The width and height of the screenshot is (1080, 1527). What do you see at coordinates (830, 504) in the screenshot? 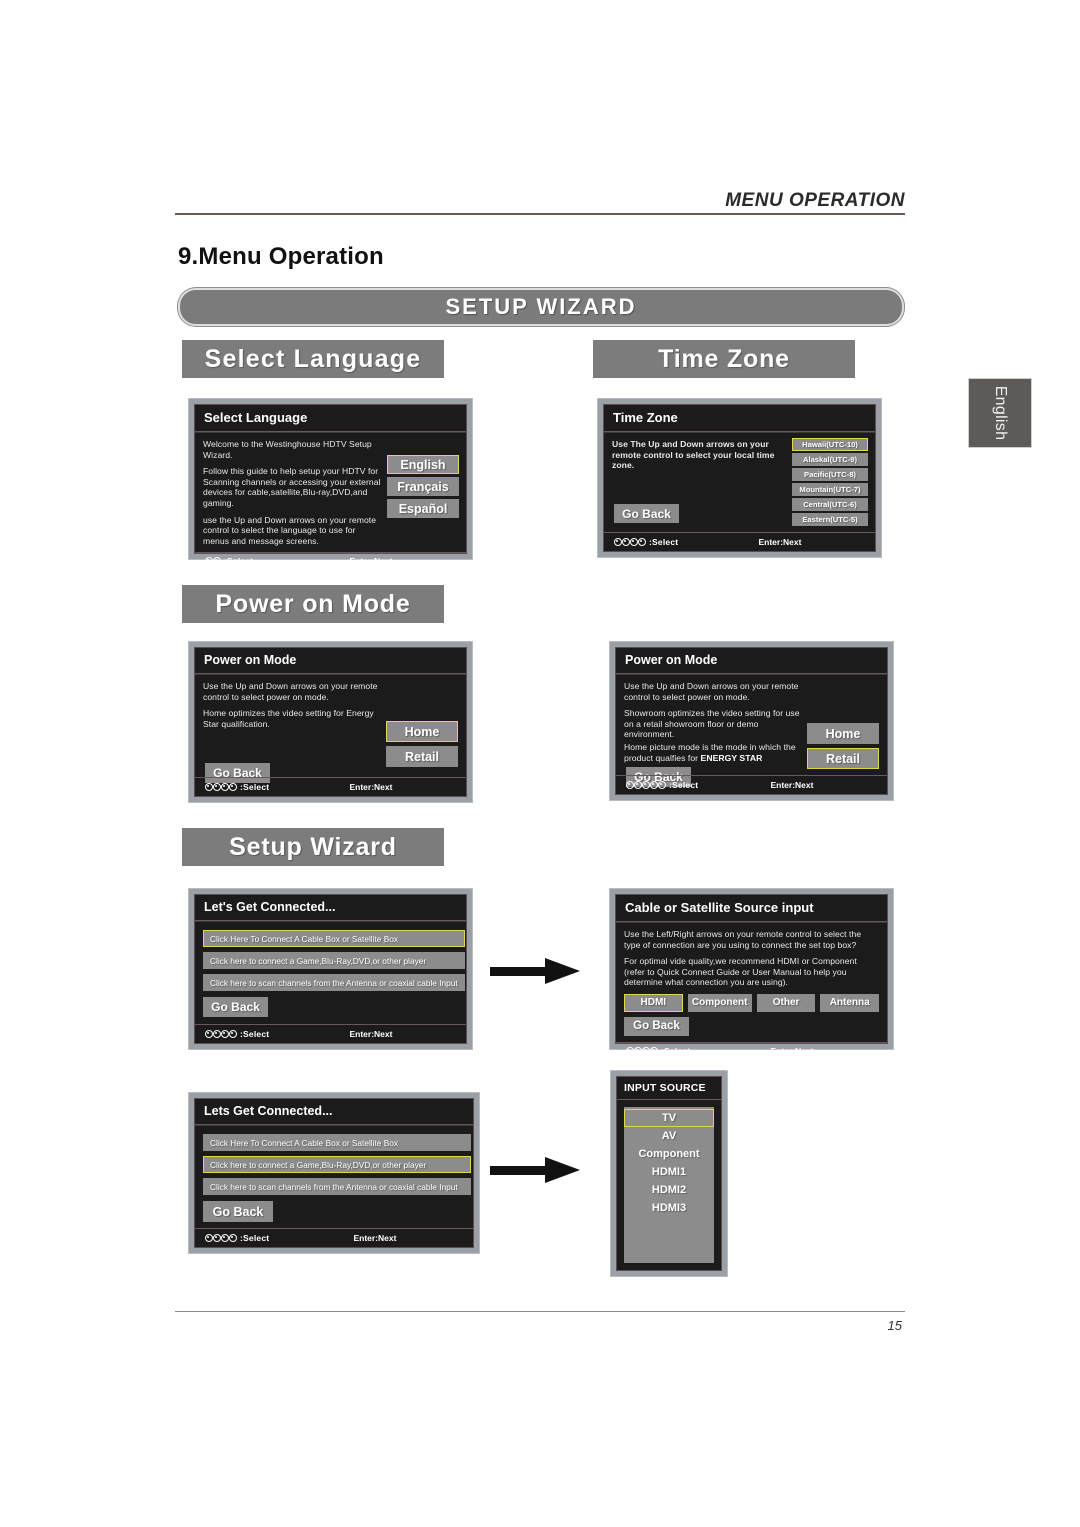
I see `timezone-option-central: Central(UTC-6)` at bounding box center [830, 504].